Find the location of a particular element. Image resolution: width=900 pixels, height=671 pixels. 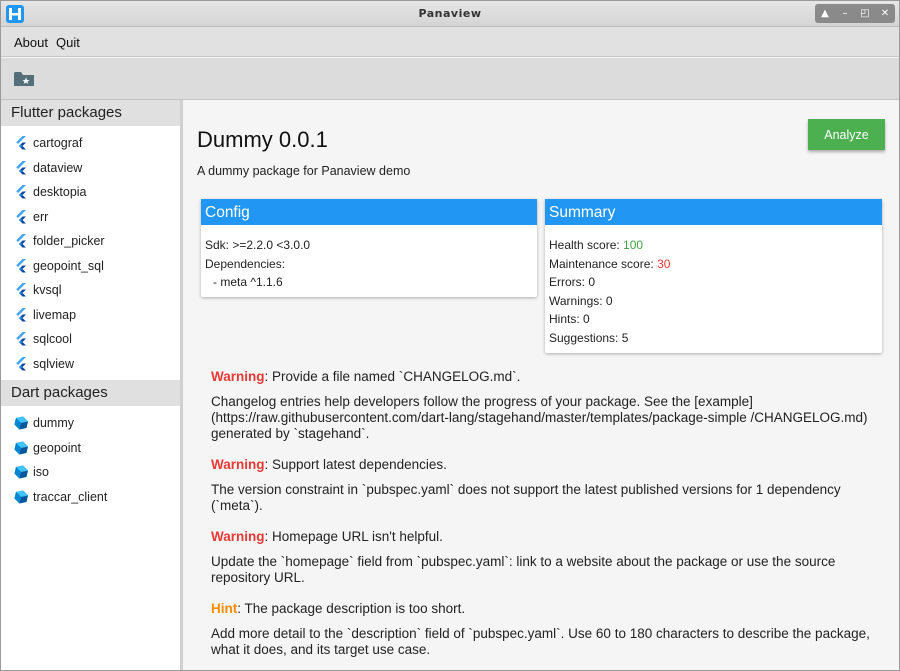

package-name: geopoint is located at coordinates (57, 447).